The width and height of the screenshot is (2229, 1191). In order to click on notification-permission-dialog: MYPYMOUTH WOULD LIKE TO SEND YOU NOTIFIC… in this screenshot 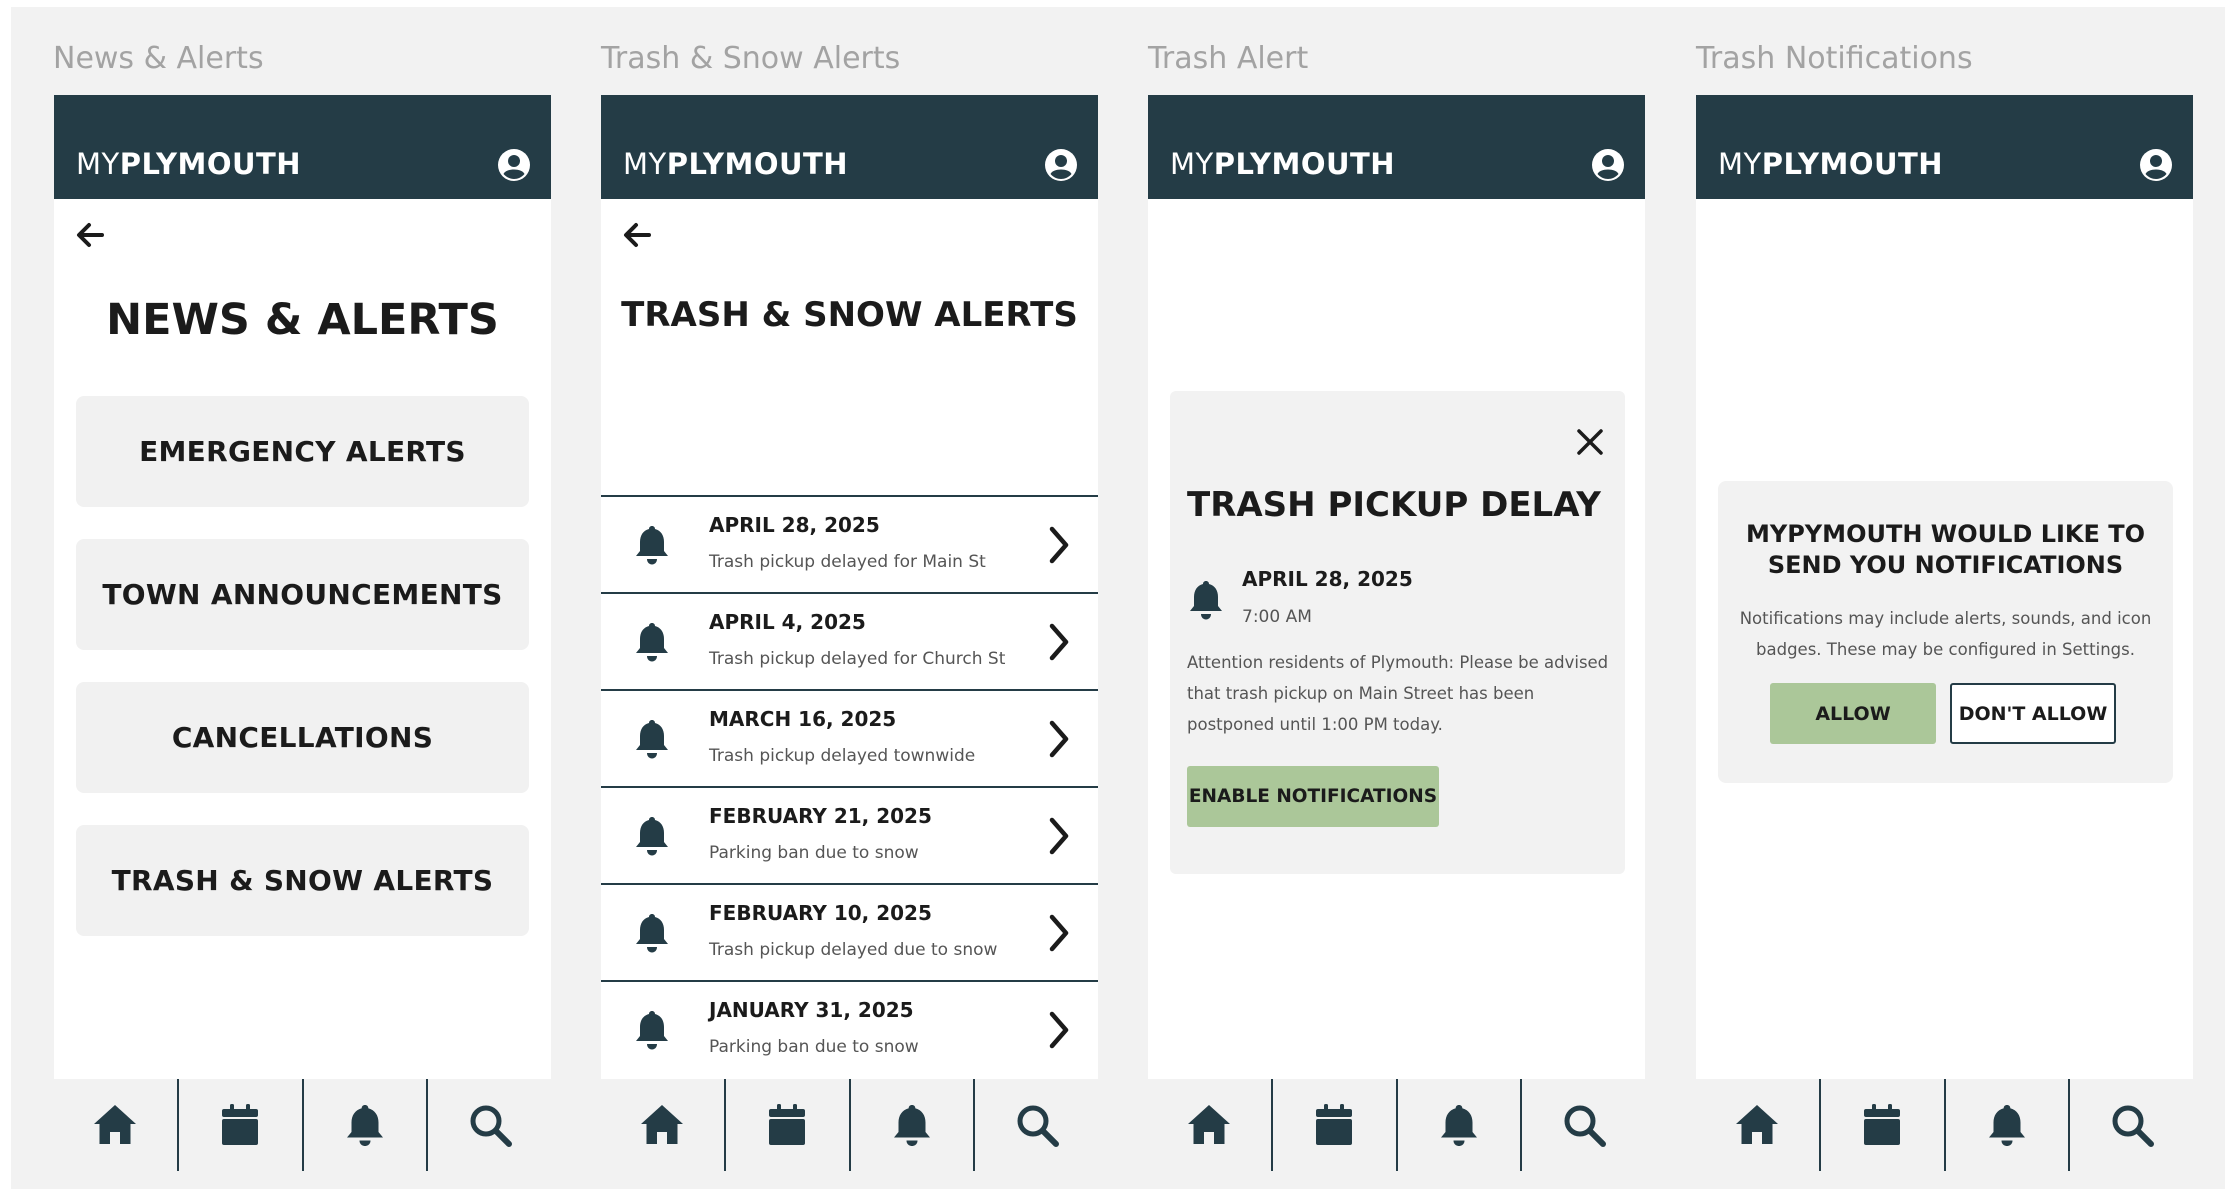, I will do `click(1945, 632)`.